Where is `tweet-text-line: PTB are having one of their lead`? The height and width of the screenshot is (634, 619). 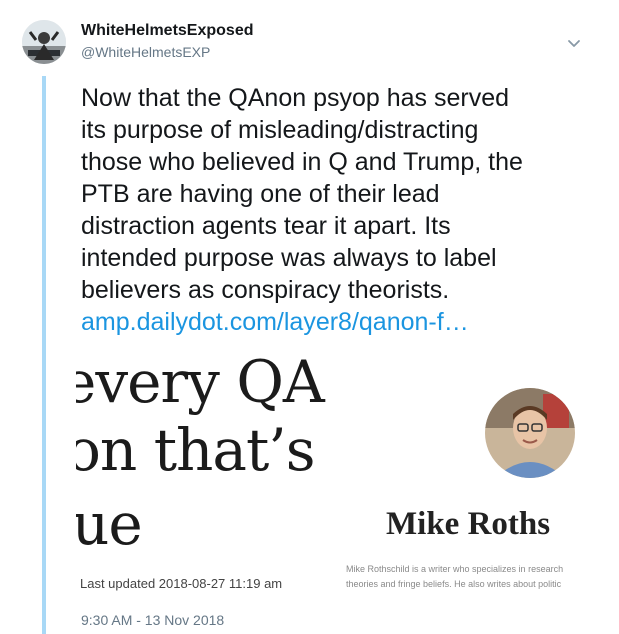 tweet-text-line: PTB are having one of their lead is located at coordinates (260, 194).